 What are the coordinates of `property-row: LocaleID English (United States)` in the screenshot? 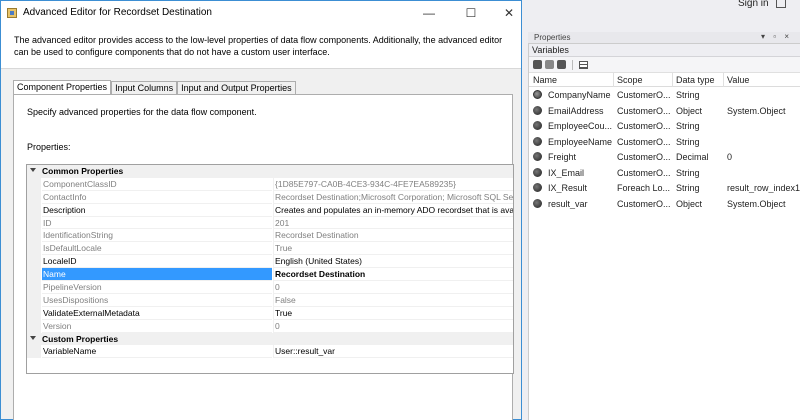 It's located at (270, 262).